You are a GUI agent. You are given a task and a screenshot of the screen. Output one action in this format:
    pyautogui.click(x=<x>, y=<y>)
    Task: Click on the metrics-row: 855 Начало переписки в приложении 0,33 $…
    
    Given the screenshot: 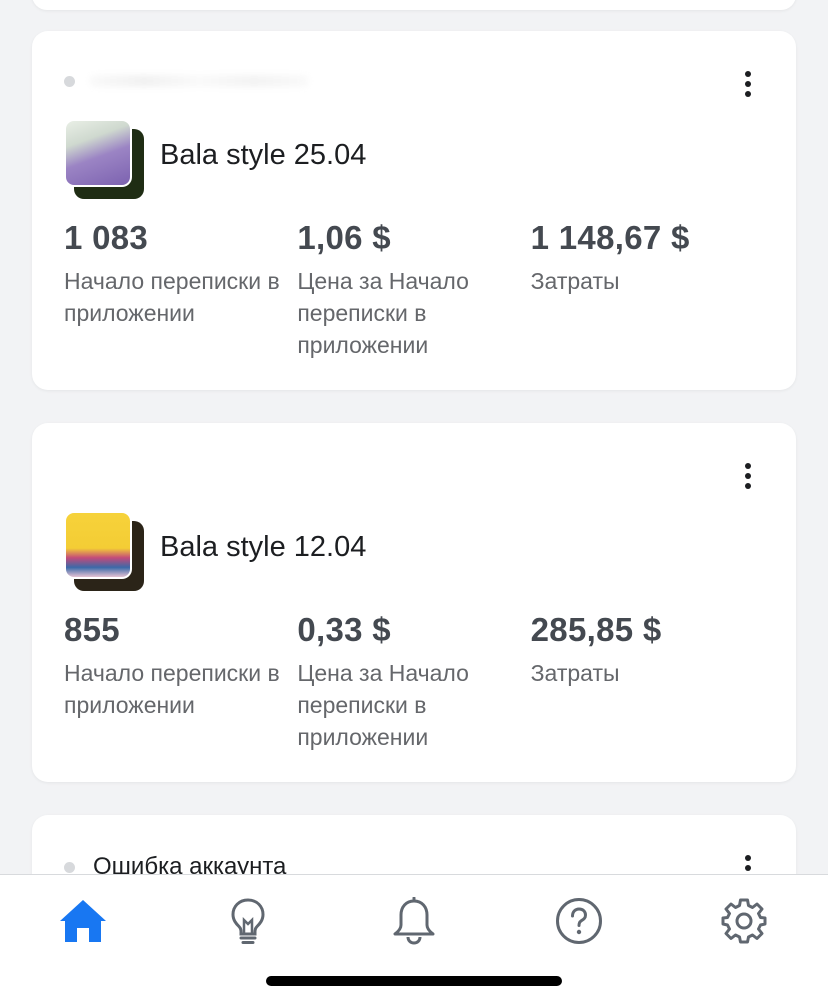 What is the action you would take?
    pyautogui.click(x=414, y=682)
    